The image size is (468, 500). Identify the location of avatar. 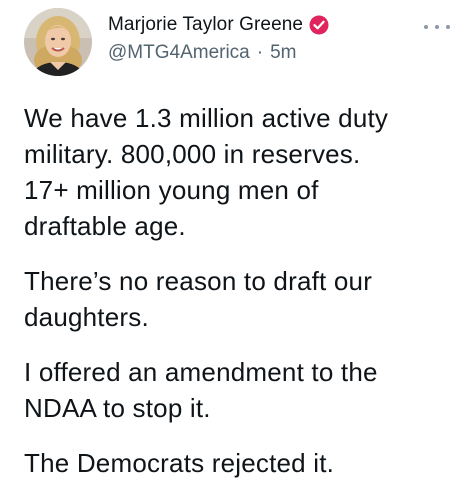
(58, 42).